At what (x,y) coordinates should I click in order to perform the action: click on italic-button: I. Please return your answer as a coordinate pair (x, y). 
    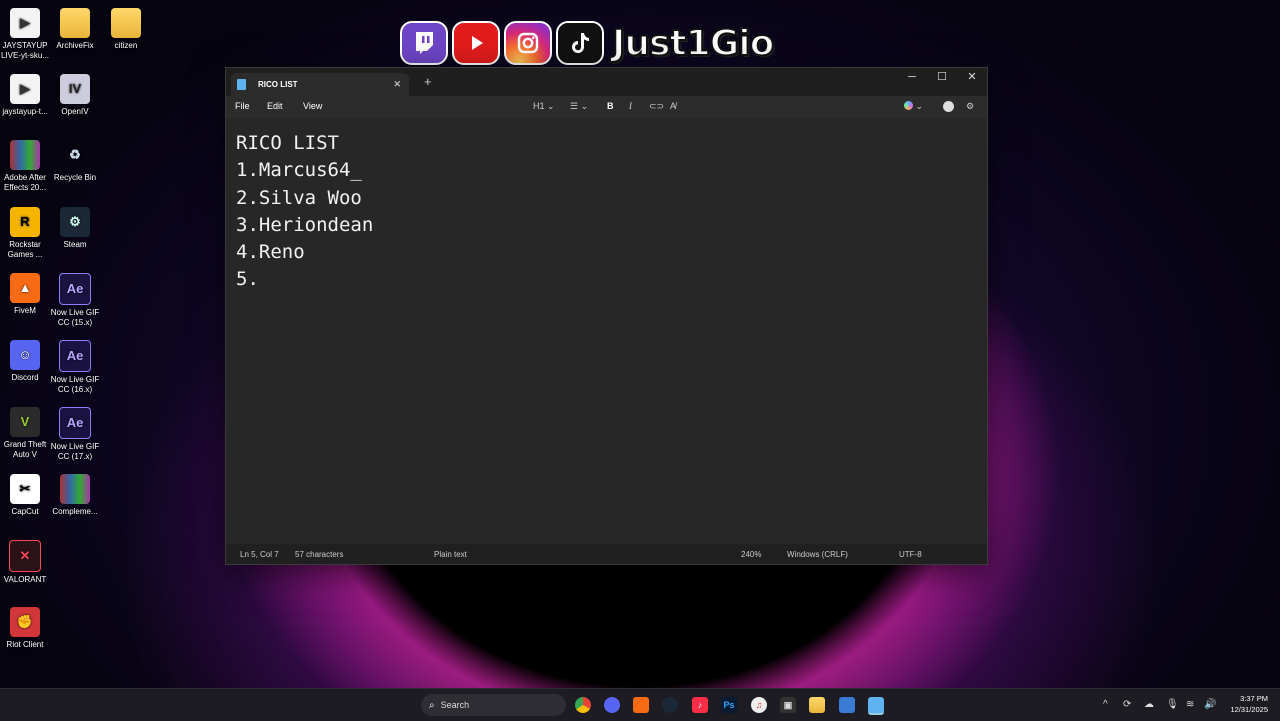
    Looking at the image, I should click on (630, 106).